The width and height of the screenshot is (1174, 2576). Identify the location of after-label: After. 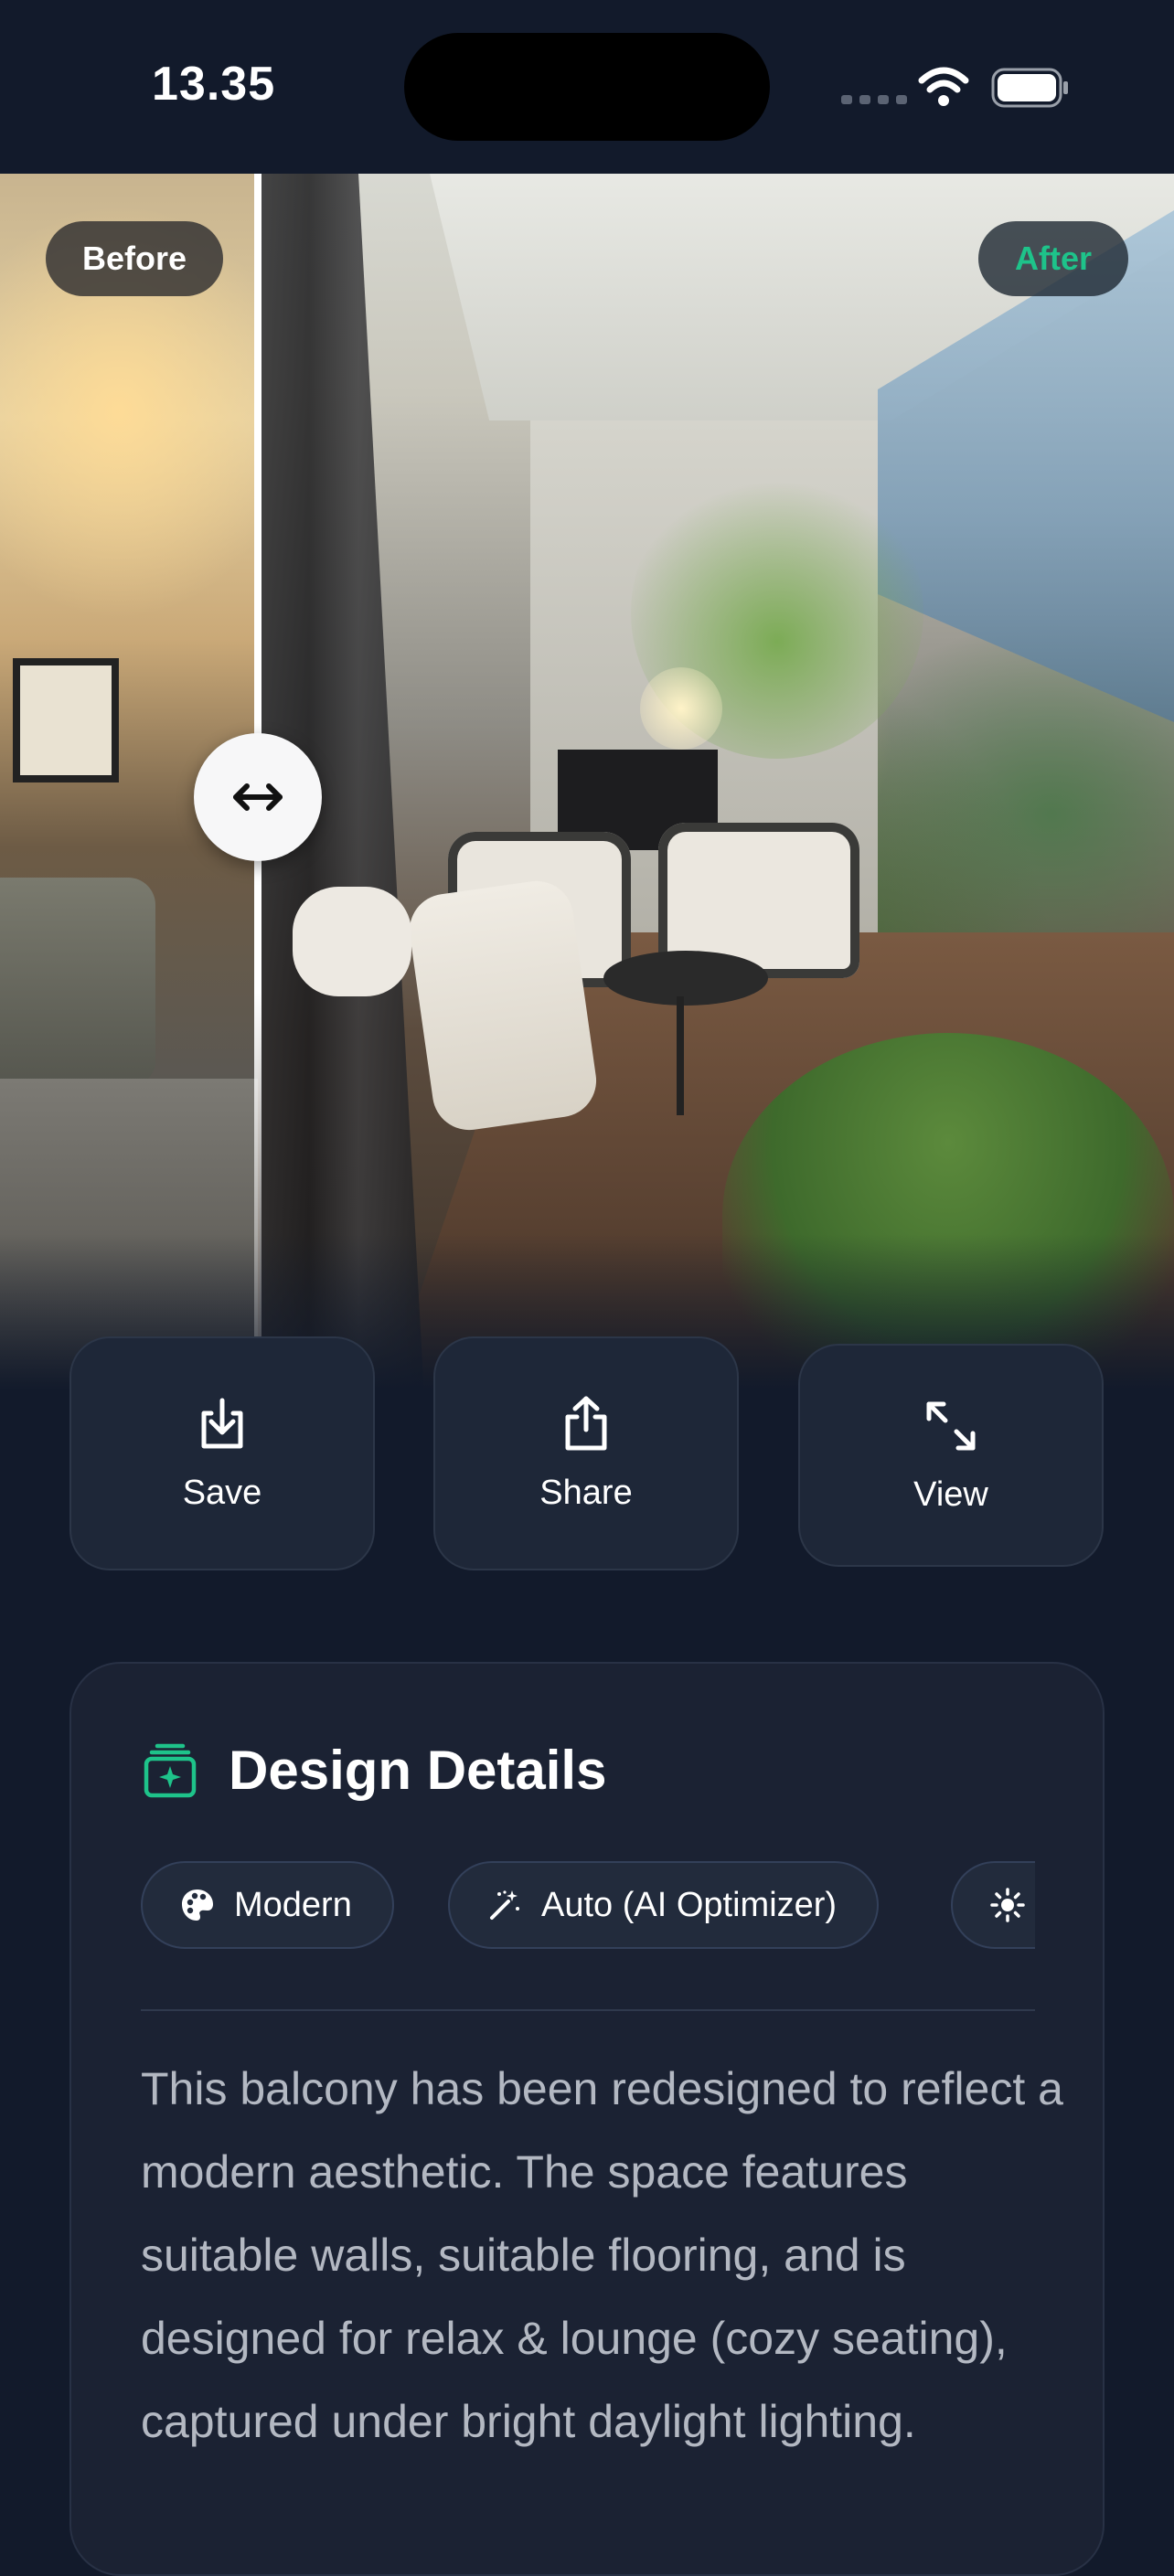
(1052, 258).